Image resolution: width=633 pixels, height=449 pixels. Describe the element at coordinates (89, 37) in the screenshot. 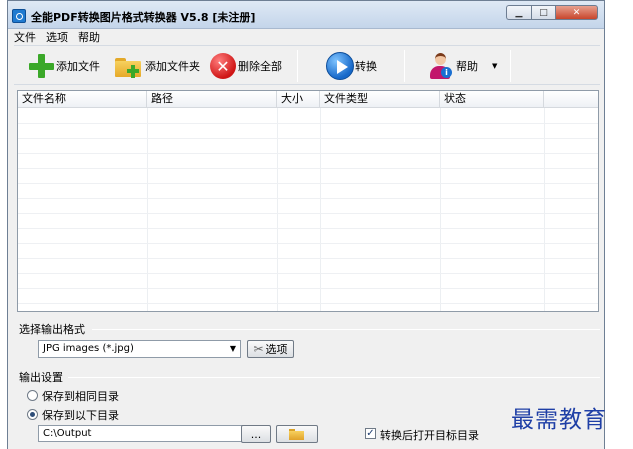

I see `menu-help: 帮助` at that location.